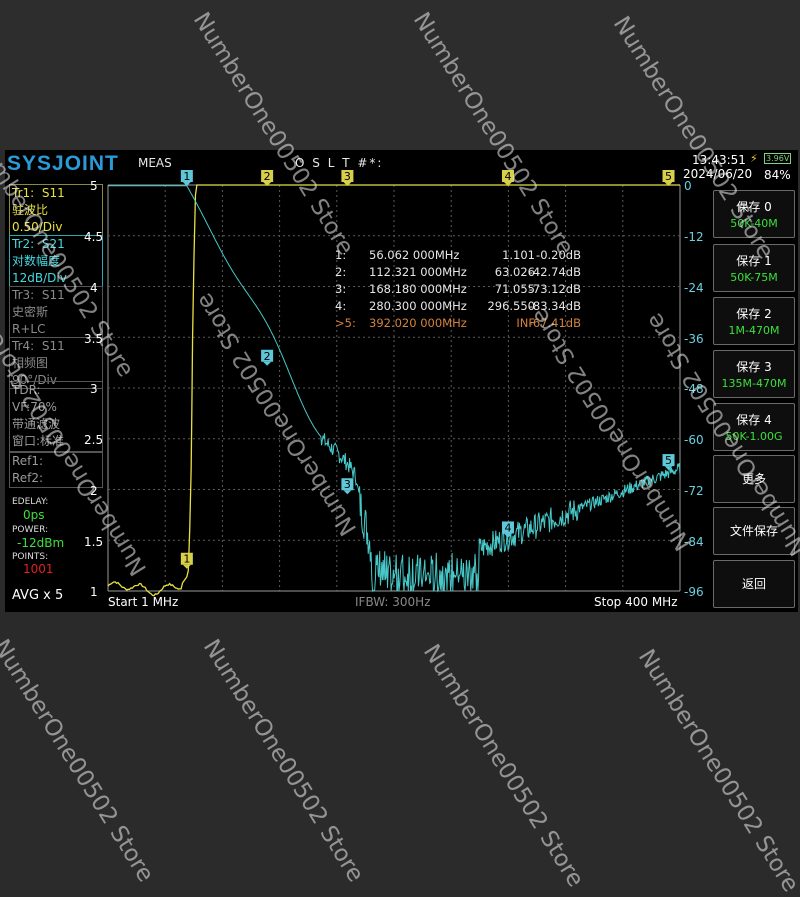 This screenshot has width=800, height=897. I want to click on marker-index: 2:, so click(341, 272).